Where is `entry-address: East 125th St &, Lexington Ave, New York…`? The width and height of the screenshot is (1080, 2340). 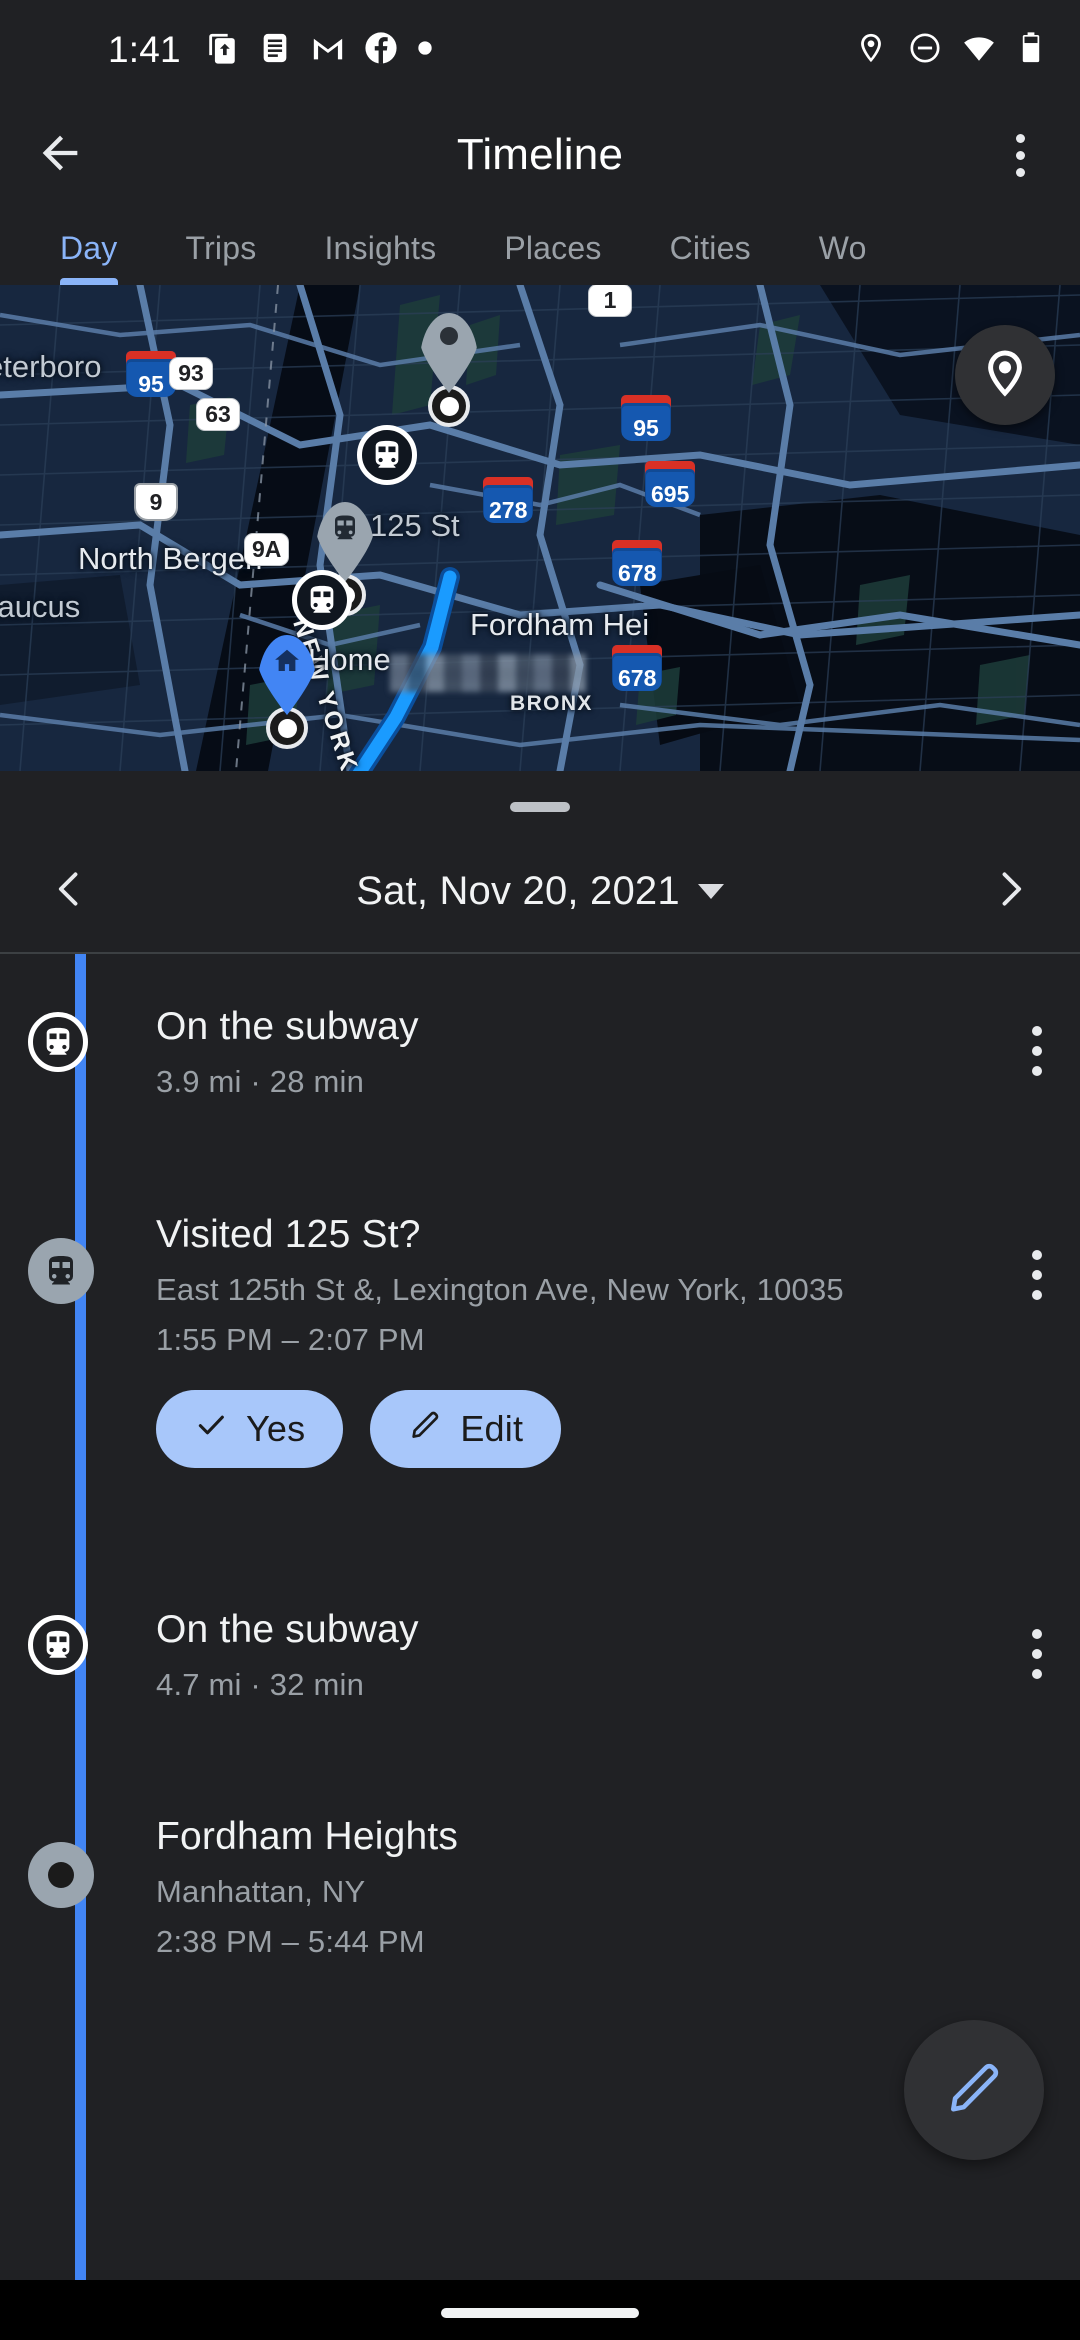 entry-address: East 125th St &, Lexington Ave, New York… is located at coordinates (500, 1289).